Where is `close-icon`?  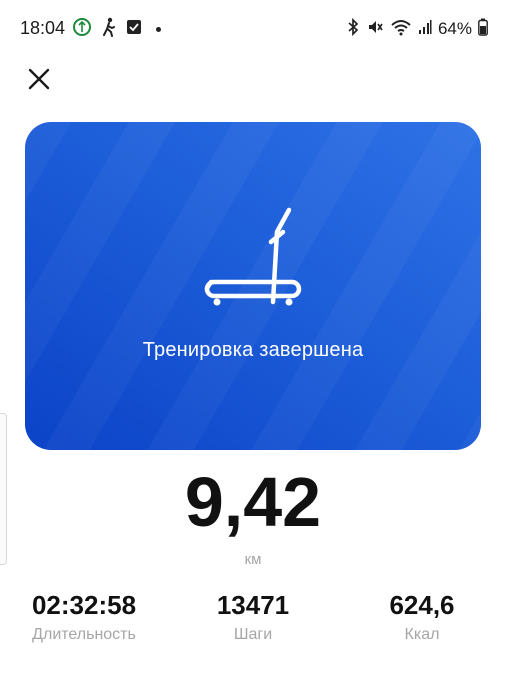 close-icon is located at coordinates (39, 81).